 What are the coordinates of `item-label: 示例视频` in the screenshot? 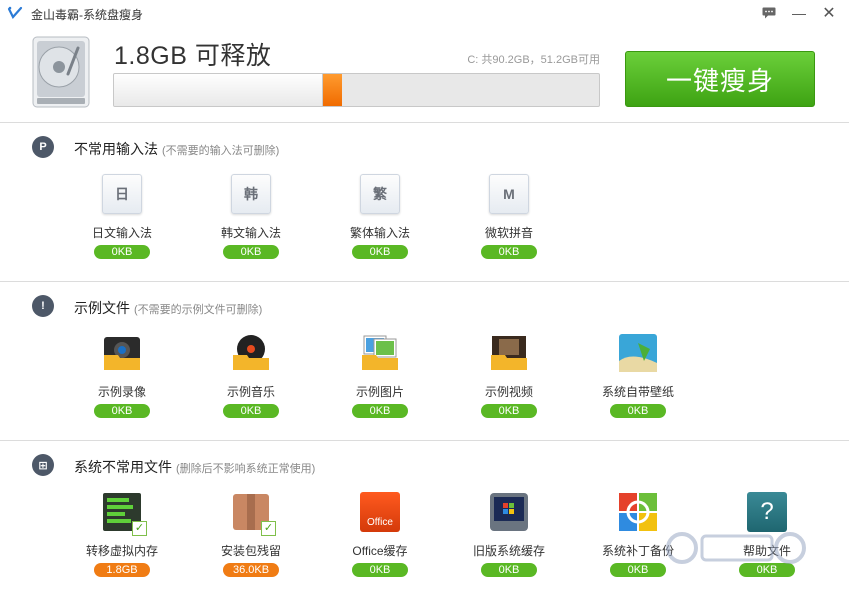 It's located at (508, 392).